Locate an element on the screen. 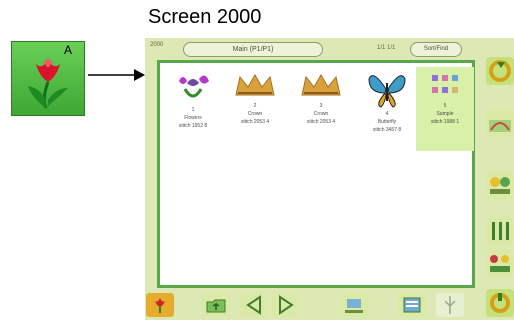  side-design-info-button is located at coordinates (499, 123).